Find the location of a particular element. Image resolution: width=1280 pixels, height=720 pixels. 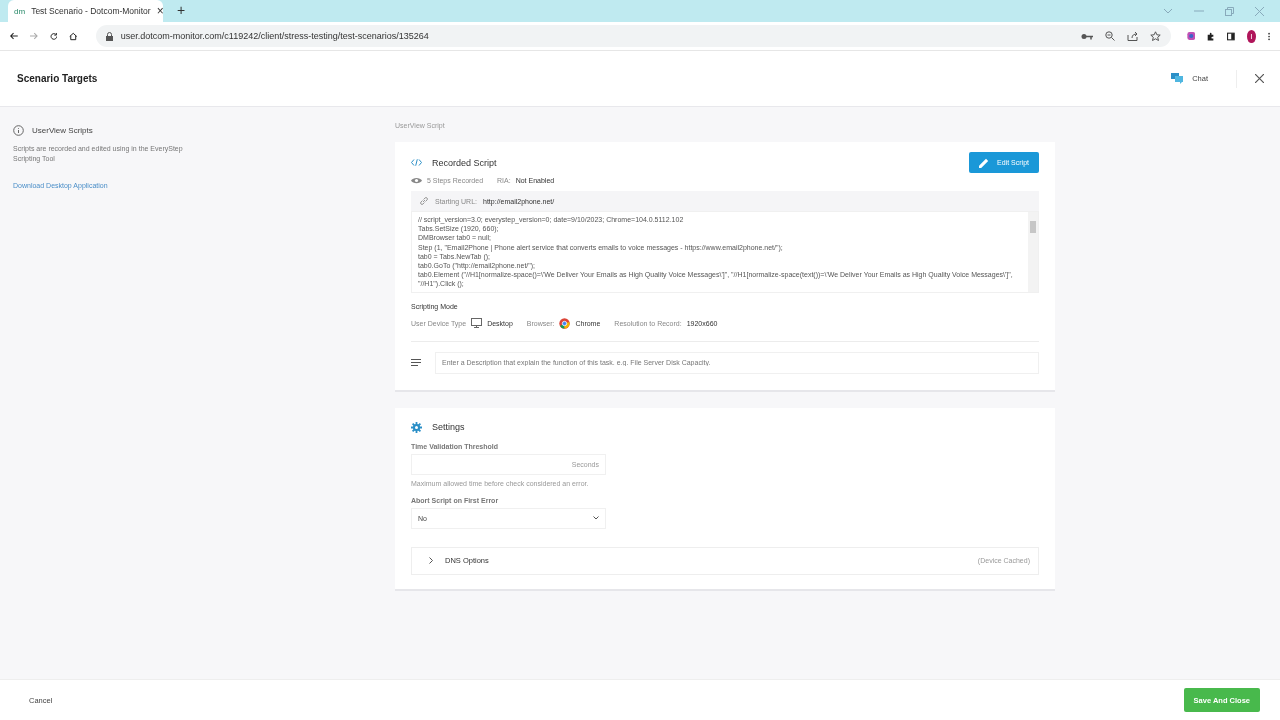

back-icon is located at coordinates (14, 36).